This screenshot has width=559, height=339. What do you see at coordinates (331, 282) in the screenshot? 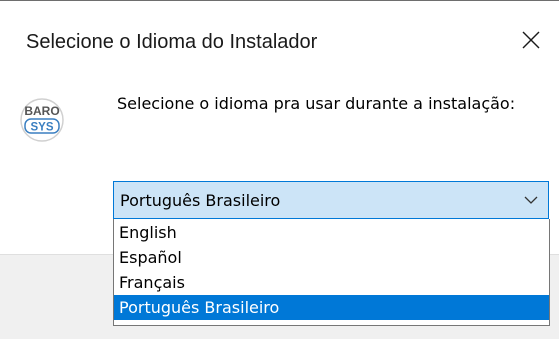
I see `language-option-francais: Français` at bounding box center [331, 282].